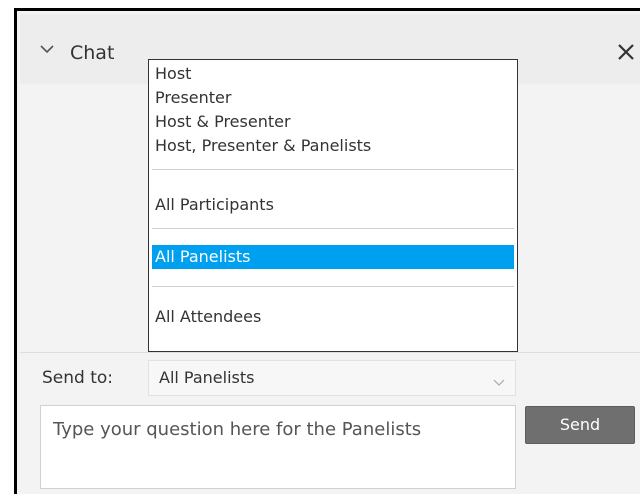 Image resolution: width=642 pixels, height=496 pixels. What do you see at coordinates (333, 98) in the screenshot?
I see `dropdown-option-presenter: Presenter` at bounding box center [333, 98].